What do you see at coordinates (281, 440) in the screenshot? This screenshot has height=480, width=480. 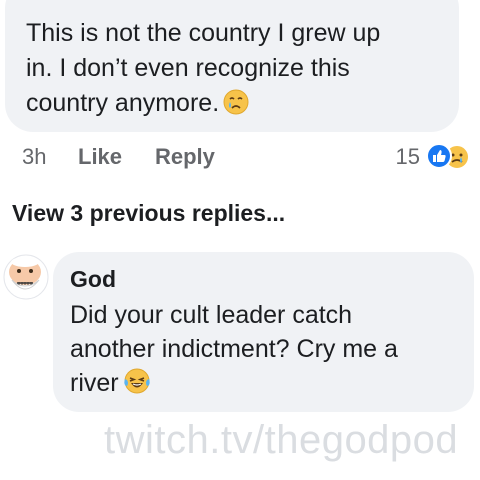 I see `watermark: twitch.tv/thegodpod` at bounding box center [281, 440].